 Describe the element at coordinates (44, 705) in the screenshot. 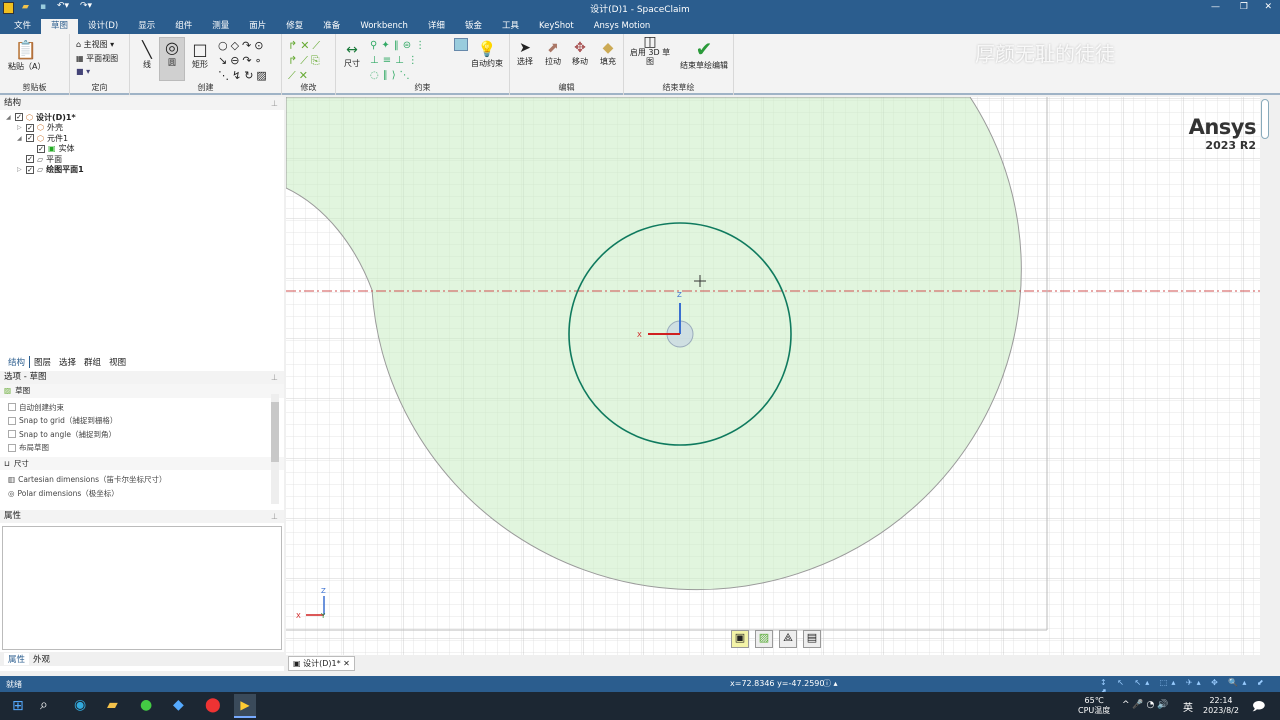

I see `search-icon: ⌕` at that location.